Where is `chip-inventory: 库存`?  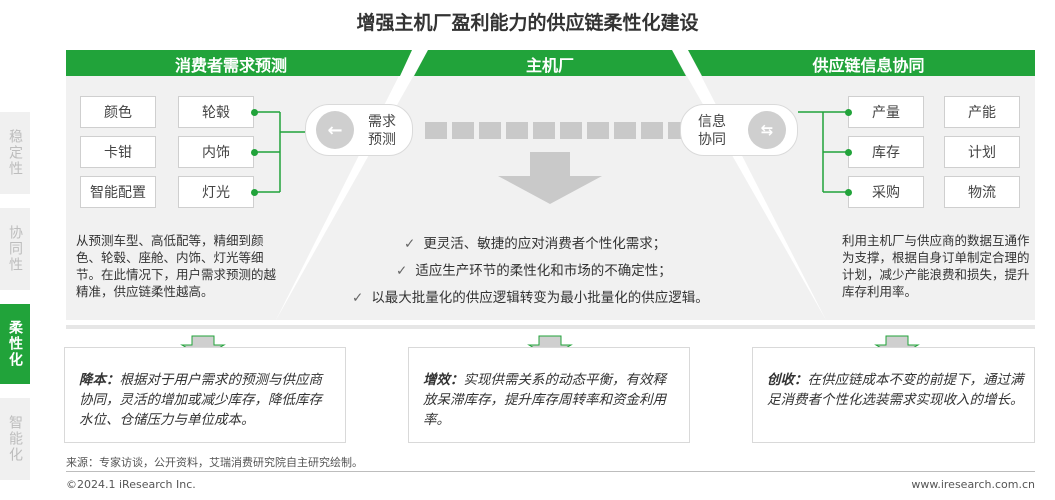 chip-inventory: 库存 is located at coordinates (886, 152).